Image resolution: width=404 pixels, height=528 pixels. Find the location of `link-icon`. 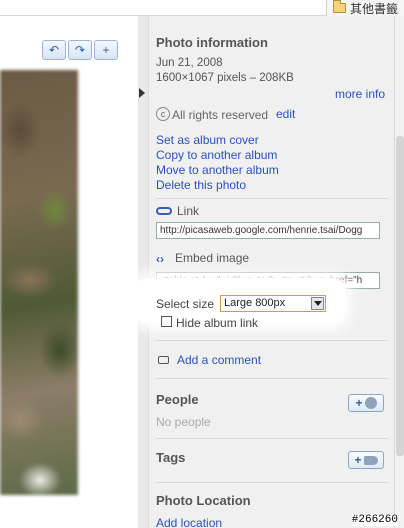

link-icon is located at coordinates (164, 211).